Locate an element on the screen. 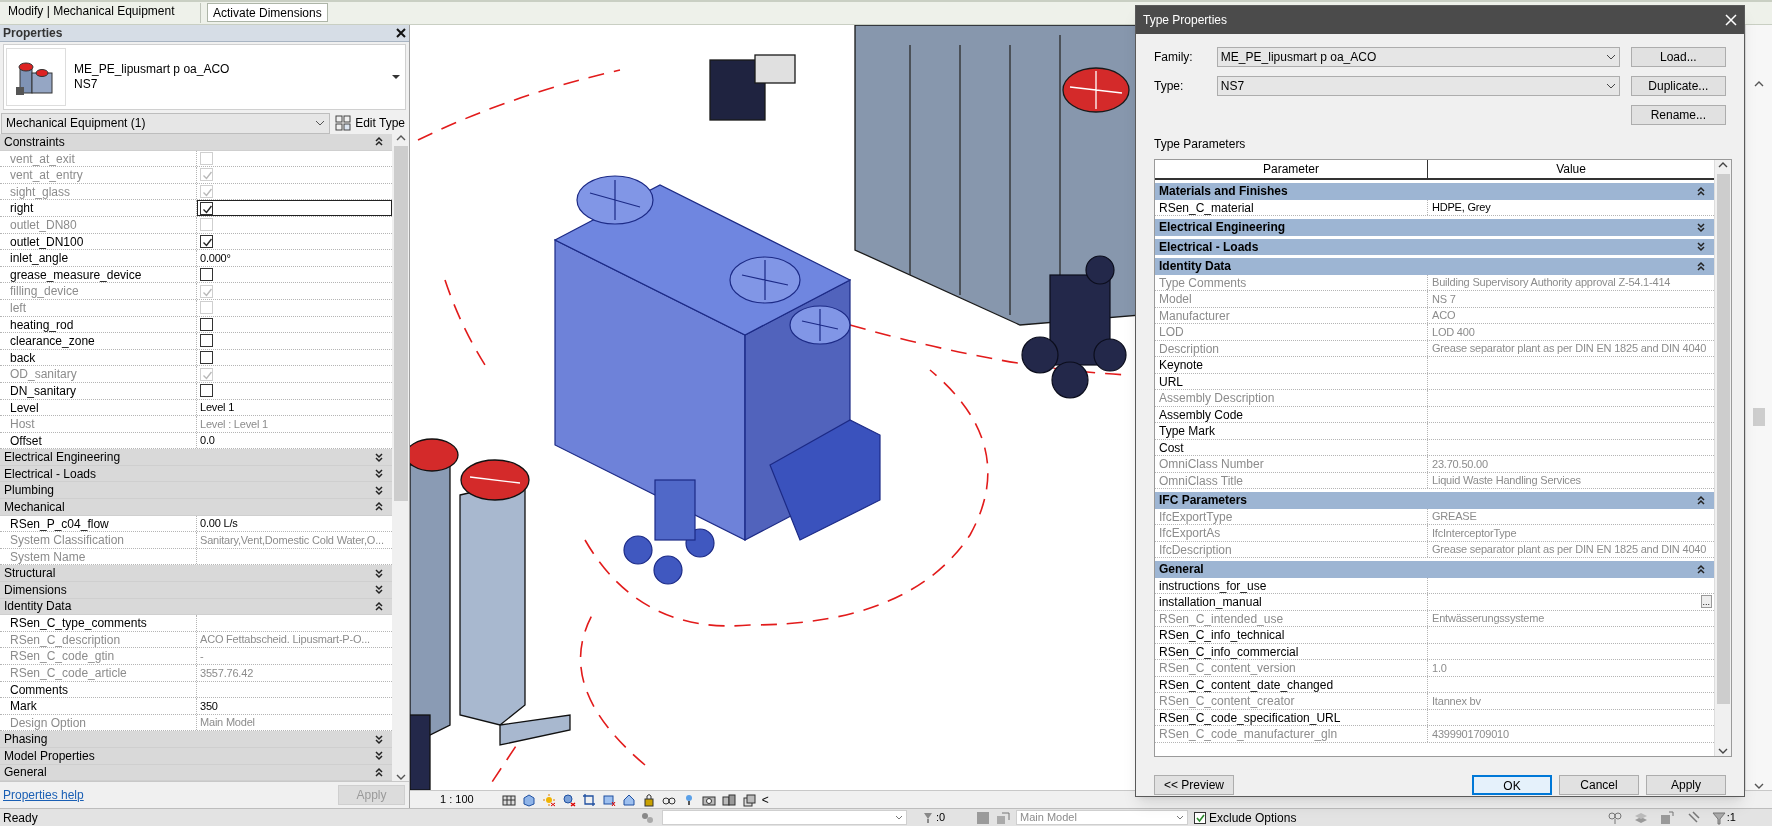 This screenshot has width=1772, height=826. dialog-button: Cancel is located at coordinates (1599, 785).